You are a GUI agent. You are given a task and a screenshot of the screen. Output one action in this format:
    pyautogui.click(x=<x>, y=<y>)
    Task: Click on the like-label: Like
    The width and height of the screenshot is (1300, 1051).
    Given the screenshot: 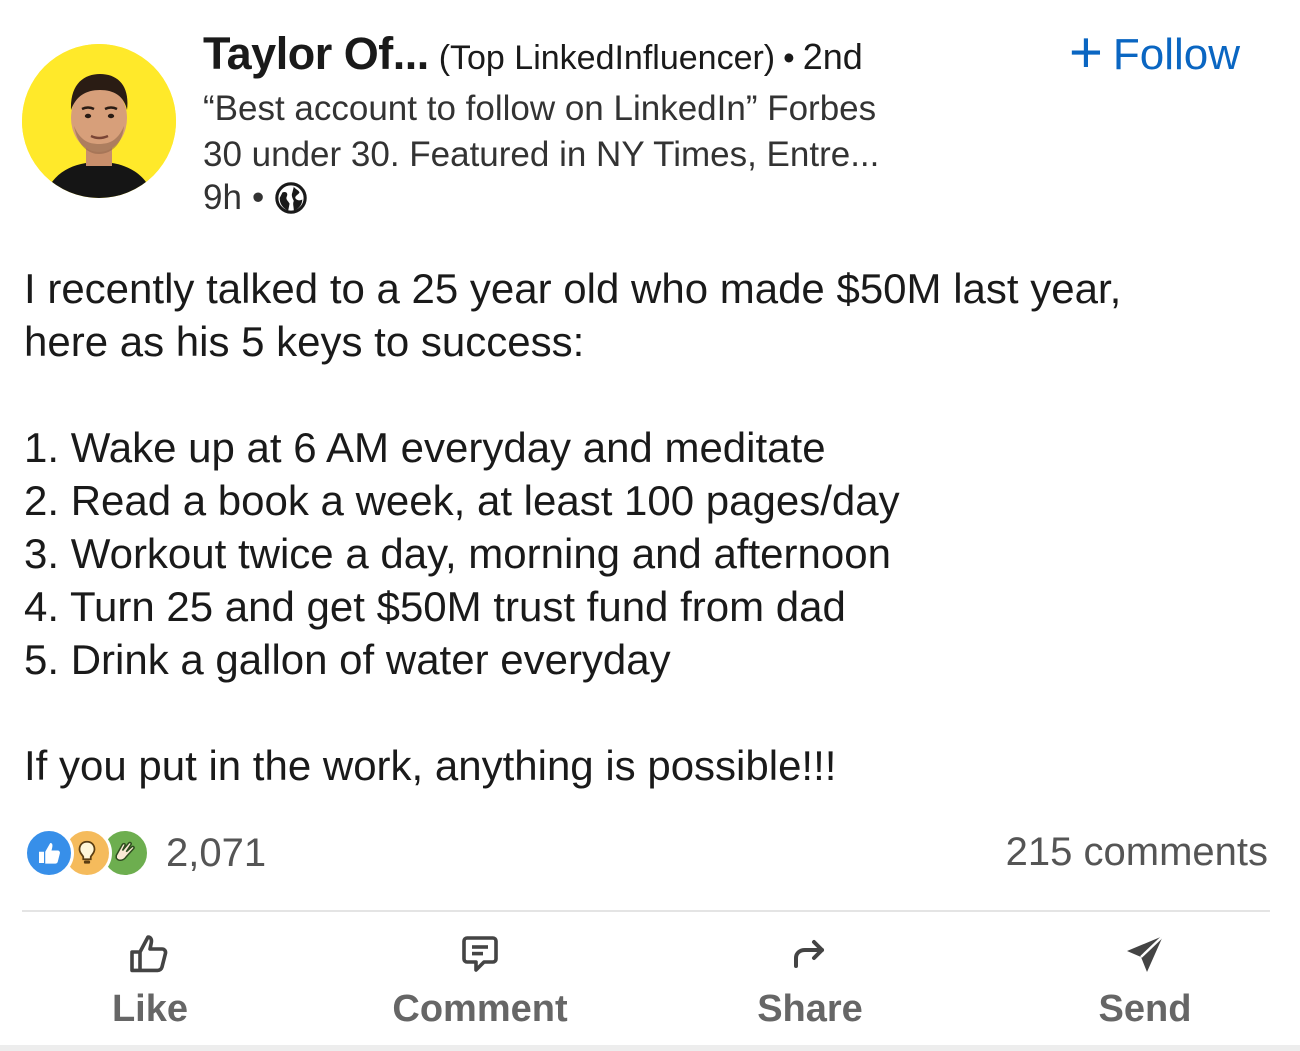 What is the action you would take?
    pyautogui.click(x=150, y=1009)
    